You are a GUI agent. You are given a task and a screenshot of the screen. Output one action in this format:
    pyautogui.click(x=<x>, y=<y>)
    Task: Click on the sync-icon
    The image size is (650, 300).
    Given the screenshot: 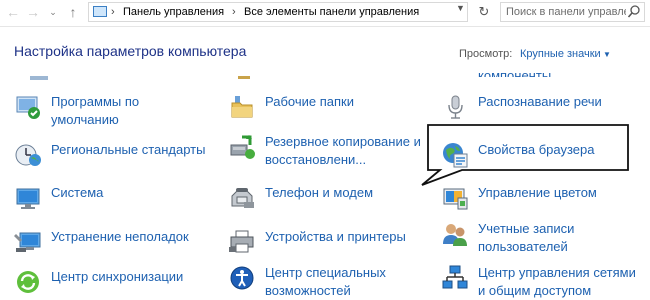 What is the action you would take?
    pyautogui.click(x=28, y=282)
    